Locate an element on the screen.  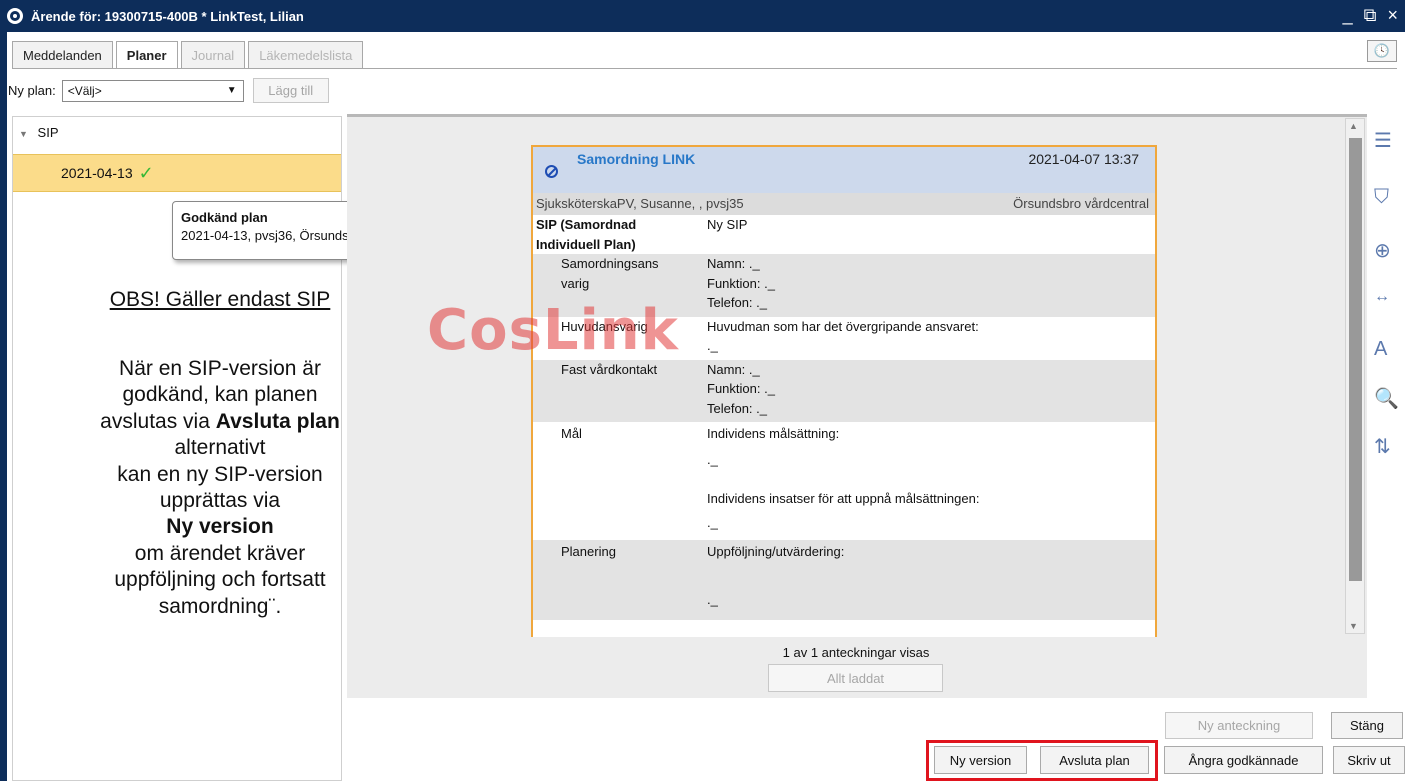
row-key-line: varig is located at coordinates (575, 283).